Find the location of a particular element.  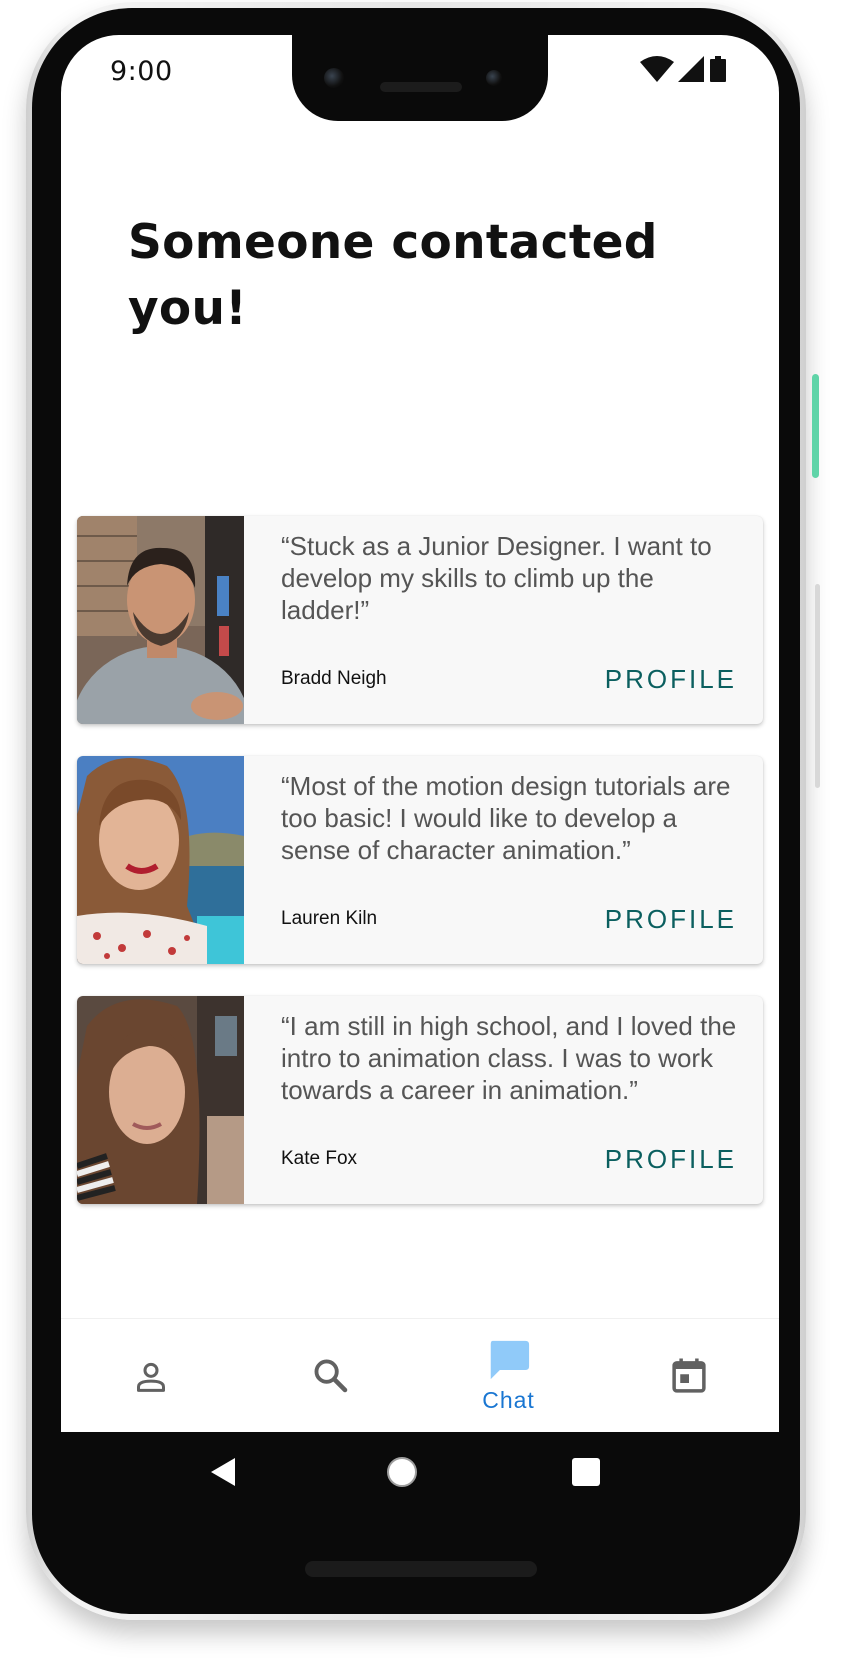

system-navigation is located at coordinates (420, 1476).